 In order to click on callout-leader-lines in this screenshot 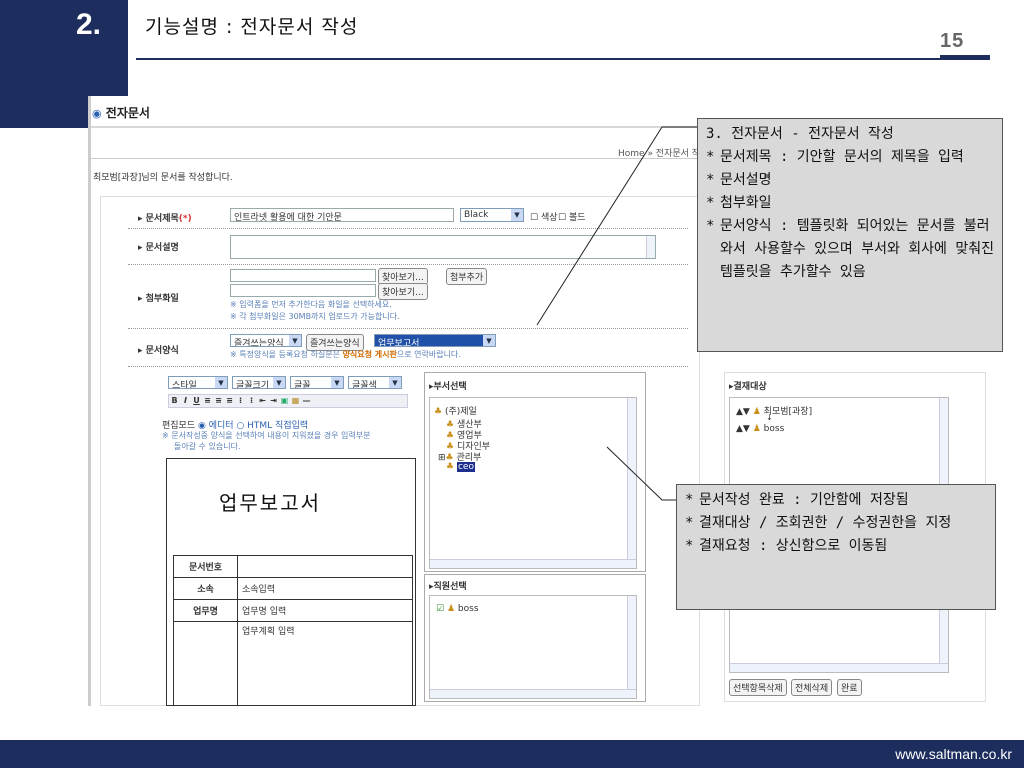, I will do `click(616, 313)`.